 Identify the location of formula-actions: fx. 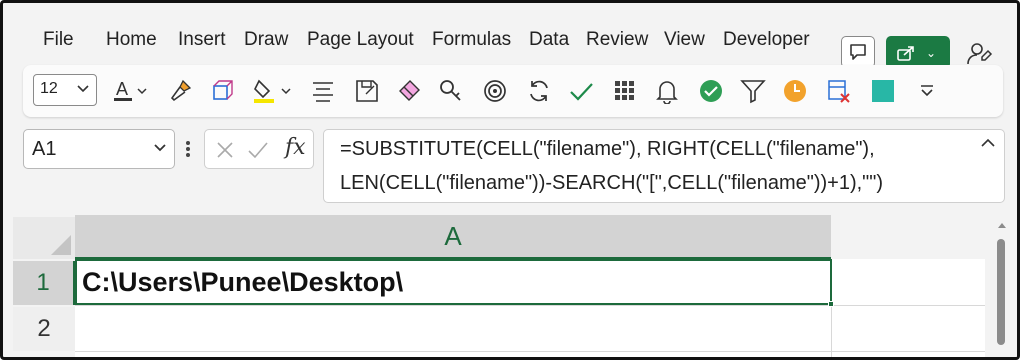
(259, 149).